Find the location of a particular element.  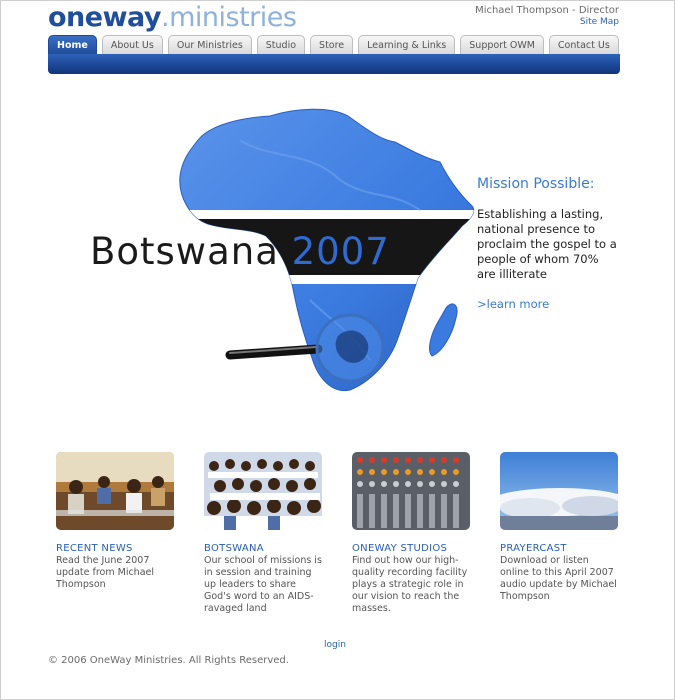

logo-ministries: .ministries is located at coordinates (229, 17).